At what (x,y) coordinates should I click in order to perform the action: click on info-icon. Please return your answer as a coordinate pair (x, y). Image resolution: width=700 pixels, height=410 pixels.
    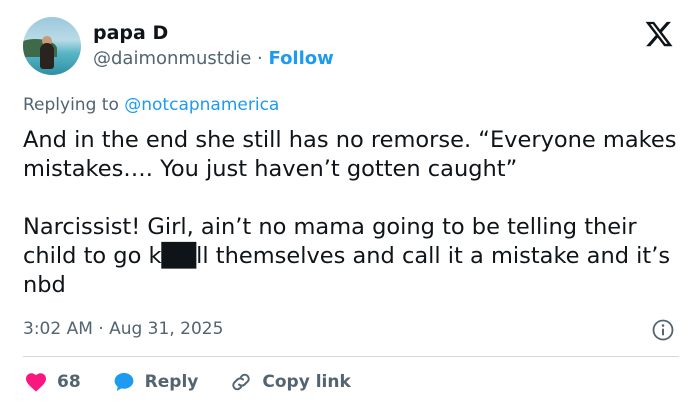
    Looking at the image, I should click on (663, 330).